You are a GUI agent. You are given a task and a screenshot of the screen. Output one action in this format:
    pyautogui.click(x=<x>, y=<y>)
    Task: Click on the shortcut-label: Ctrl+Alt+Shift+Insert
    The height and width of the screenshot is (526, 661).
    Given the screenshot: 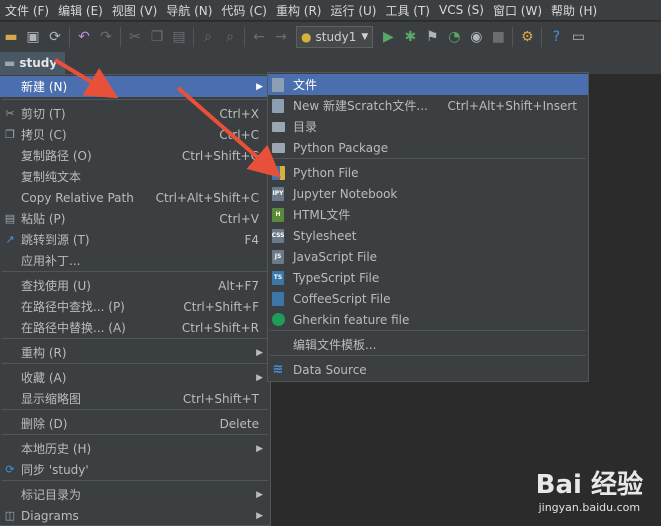 What is the action you would take?
    pyautogui.click(x=512, y=105)
    